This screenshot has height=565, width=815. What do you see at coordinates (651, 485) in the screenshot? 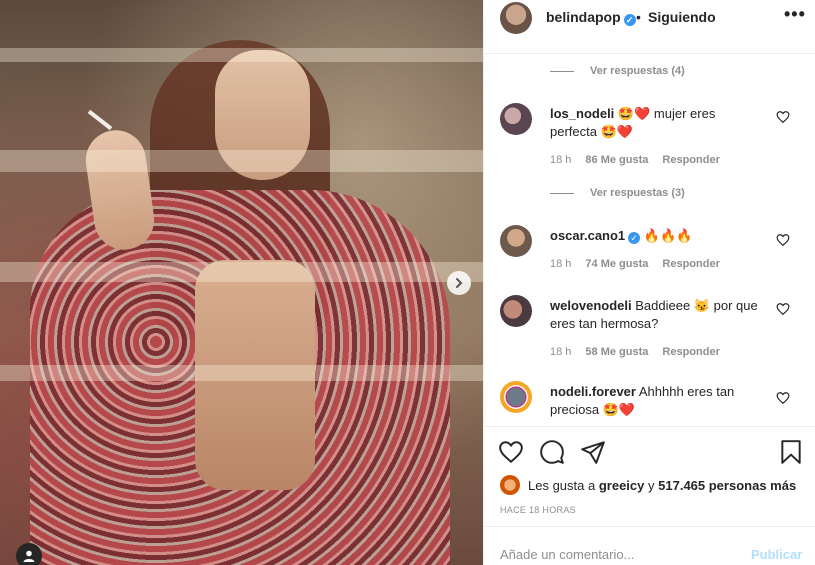
I see `likes-connector: y` at bounding box center [651, 485].